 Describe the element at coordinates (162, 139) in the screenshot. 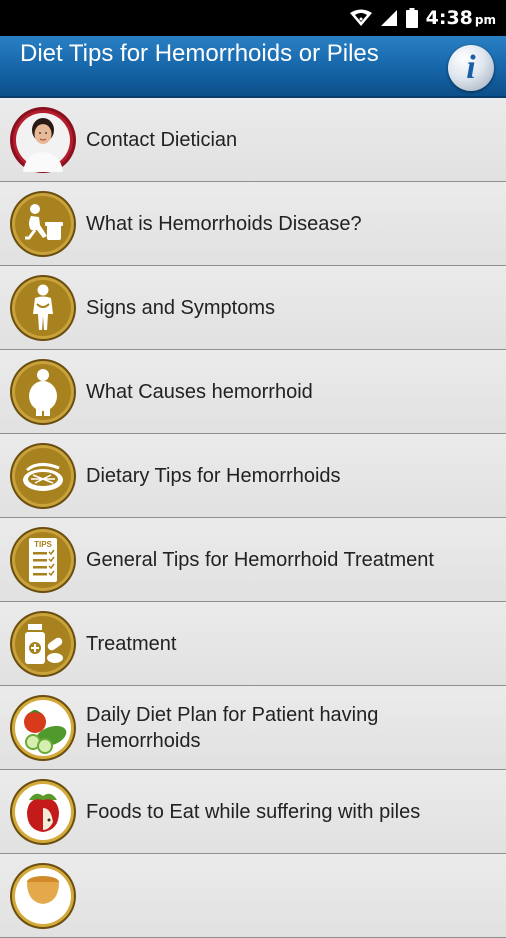

I see `menu-item-label: Contact Dietician` at that location.